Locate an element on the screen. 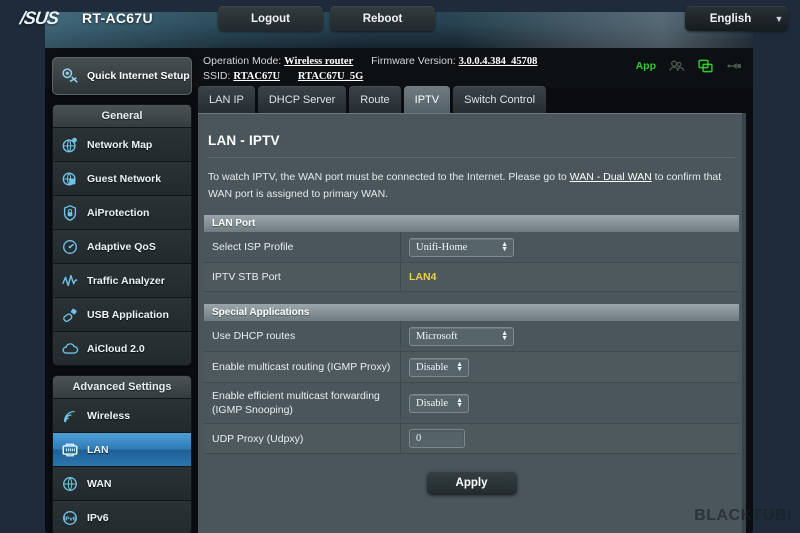 This screenshot has height=533, width=800. app-status-label: App is located at coordinates (646, 66).